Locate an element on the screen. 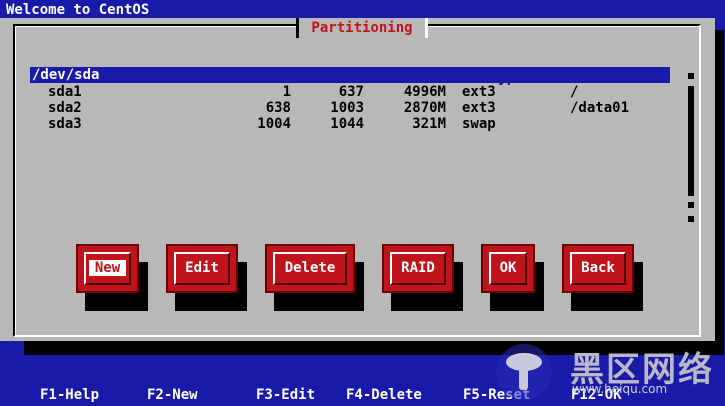 The image size is (725, 406). ok-button-label: OK is located at coordinates (508, 268).